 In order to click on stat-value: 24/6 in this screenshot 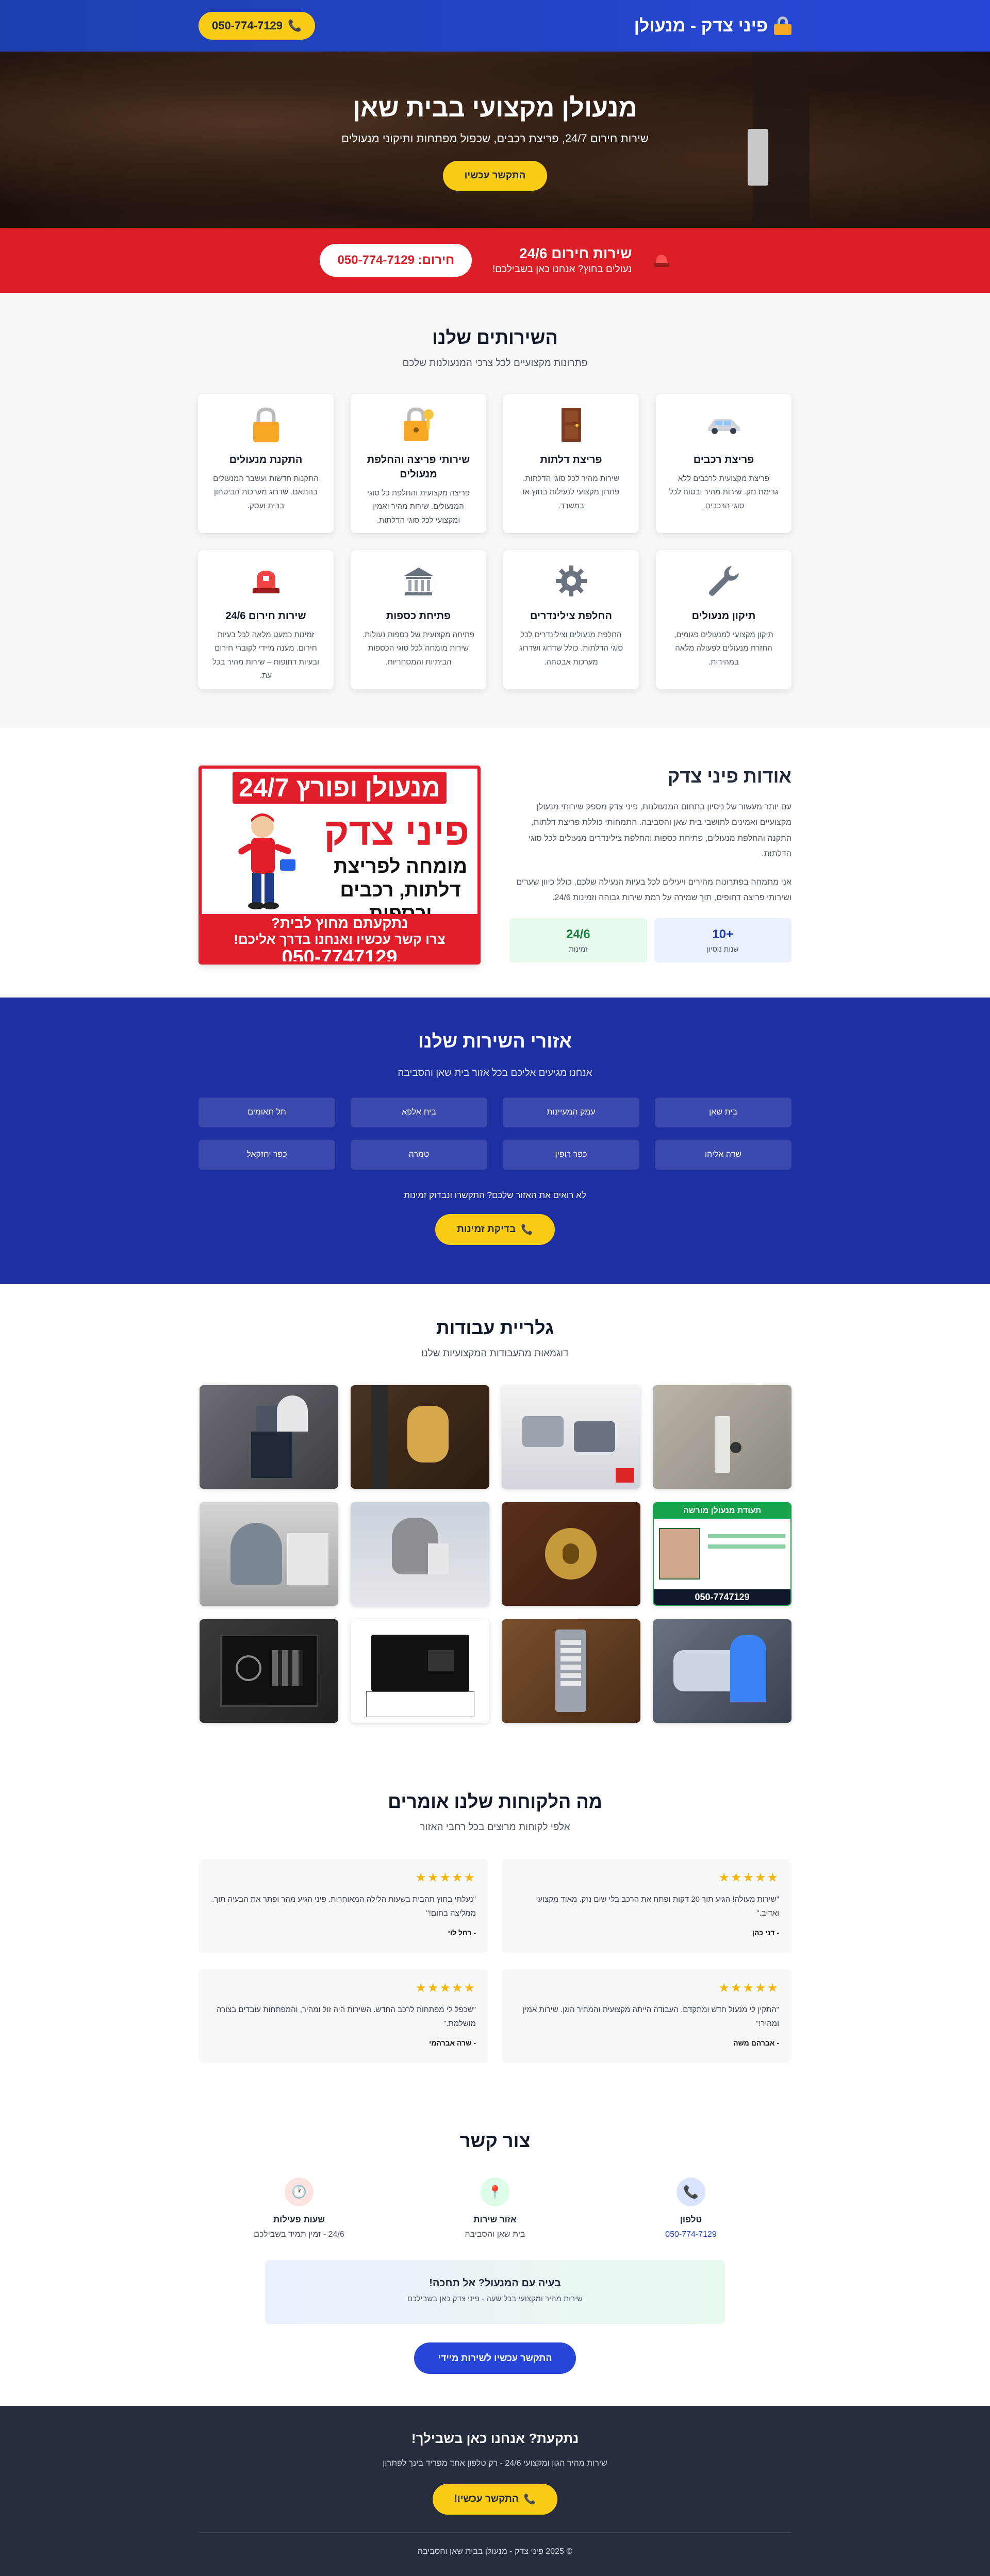, I will do `click(578, 934)`.